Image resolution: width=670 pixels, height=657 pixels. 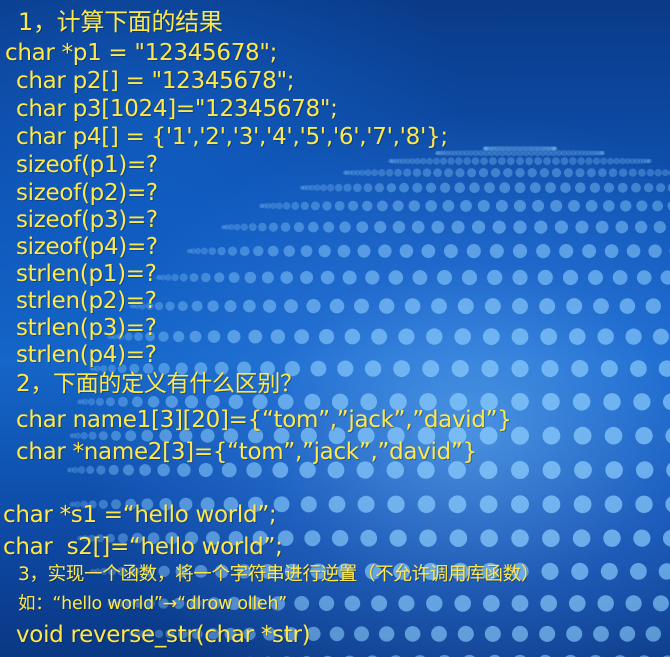 What do you see at coordinates (279, 574) in the screenshot?
I see `question-3-heading: 3，实现一个函数，将一个字符串进行逆置（不允许调用库函数）` at bounding box center [279, 574].